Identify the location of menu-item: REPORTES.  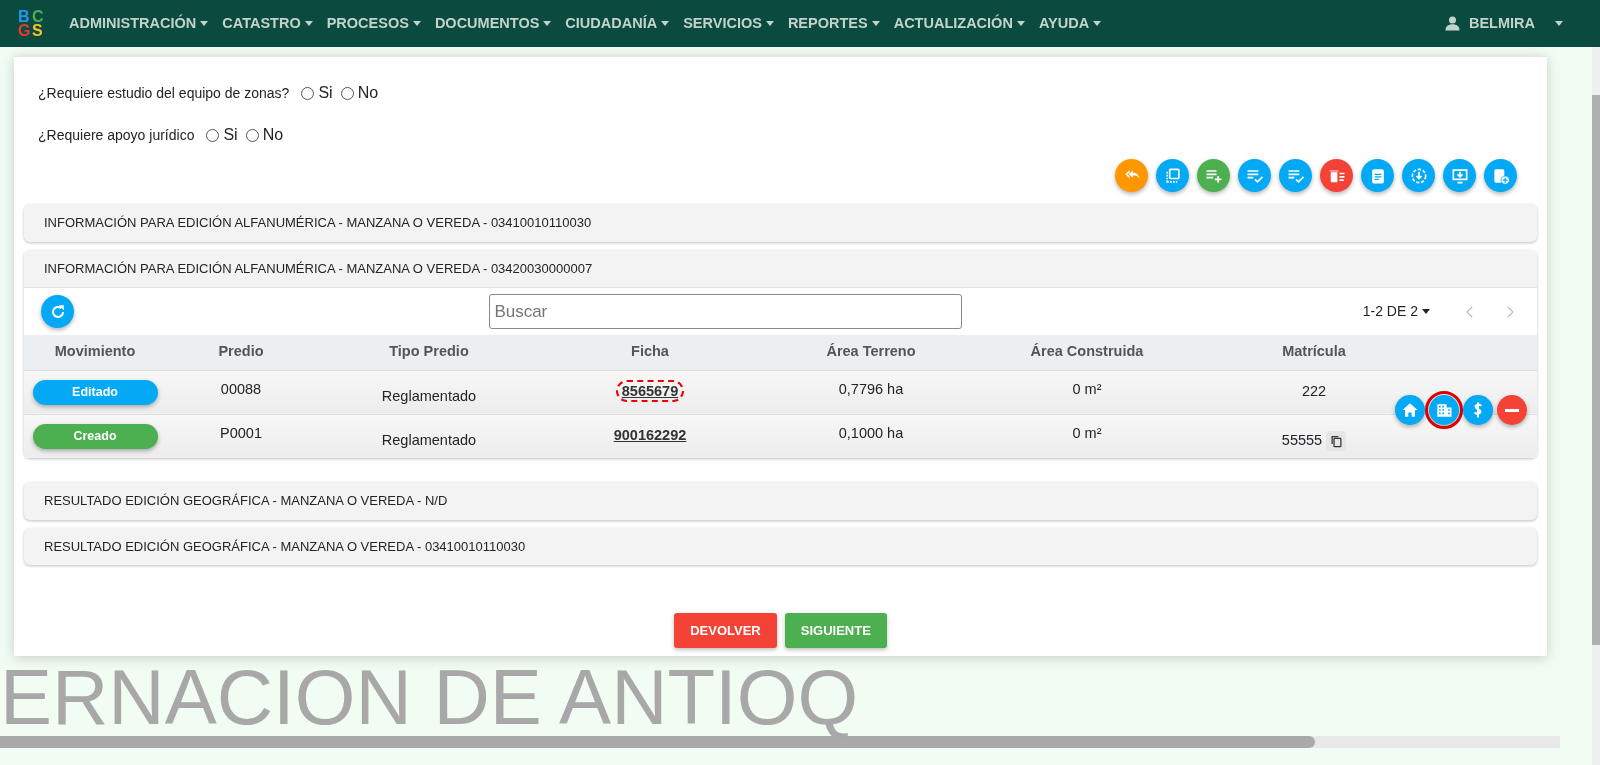
(833, 23).